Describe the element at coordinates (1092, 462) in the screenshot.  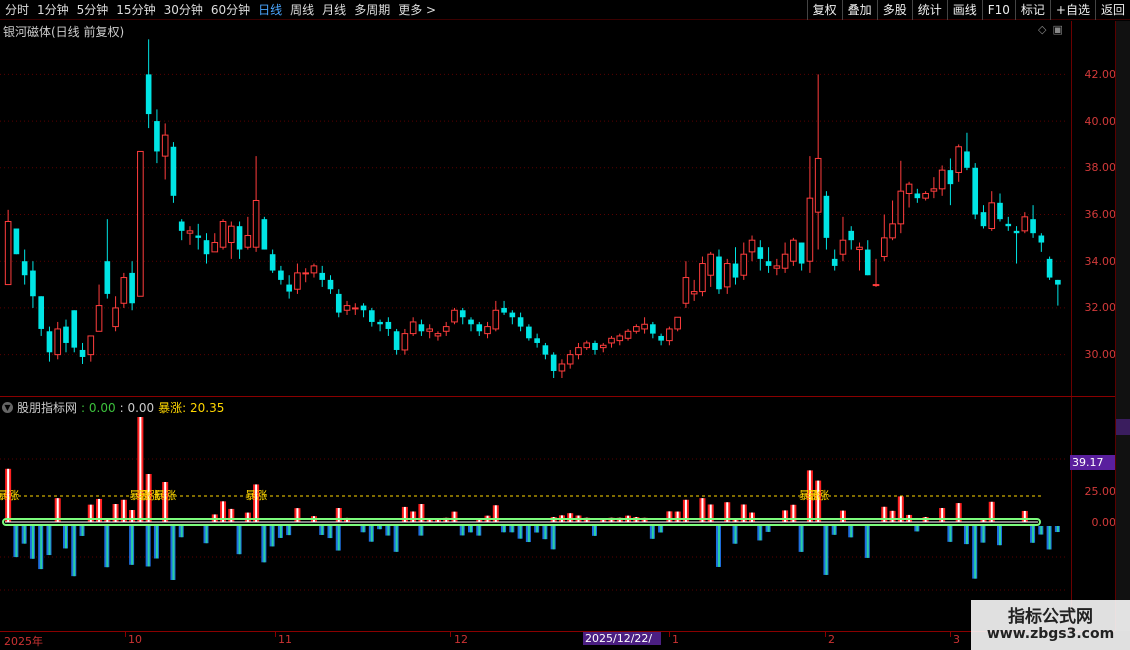
I see `current-value-badge: 39.17` at that location.